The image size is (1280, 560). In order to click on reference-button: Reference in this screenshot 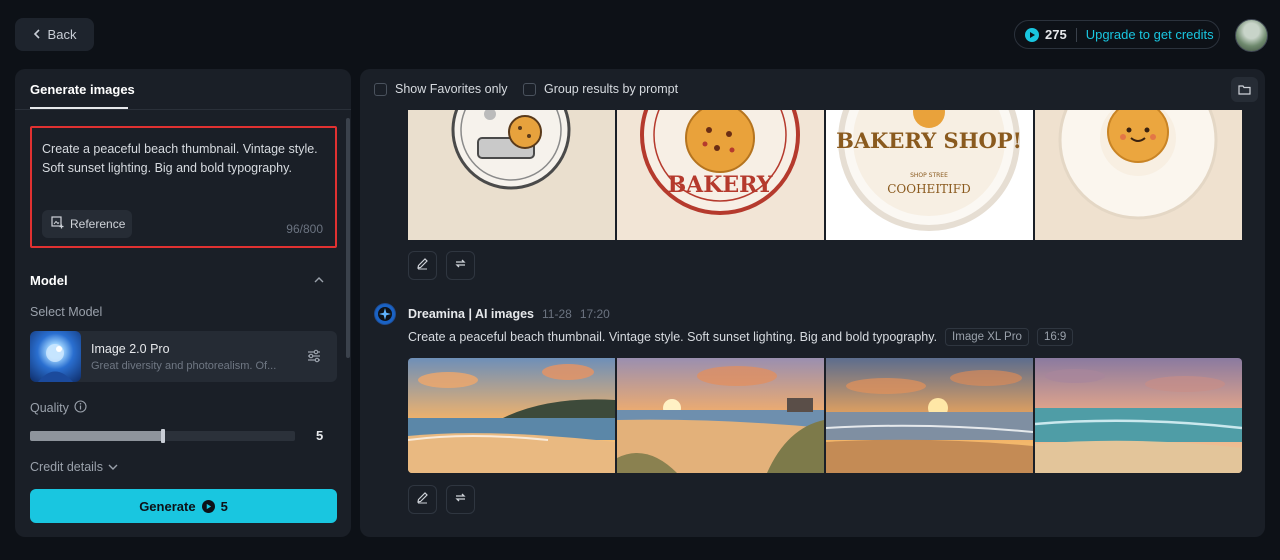, I will do `click(87, 224)`.